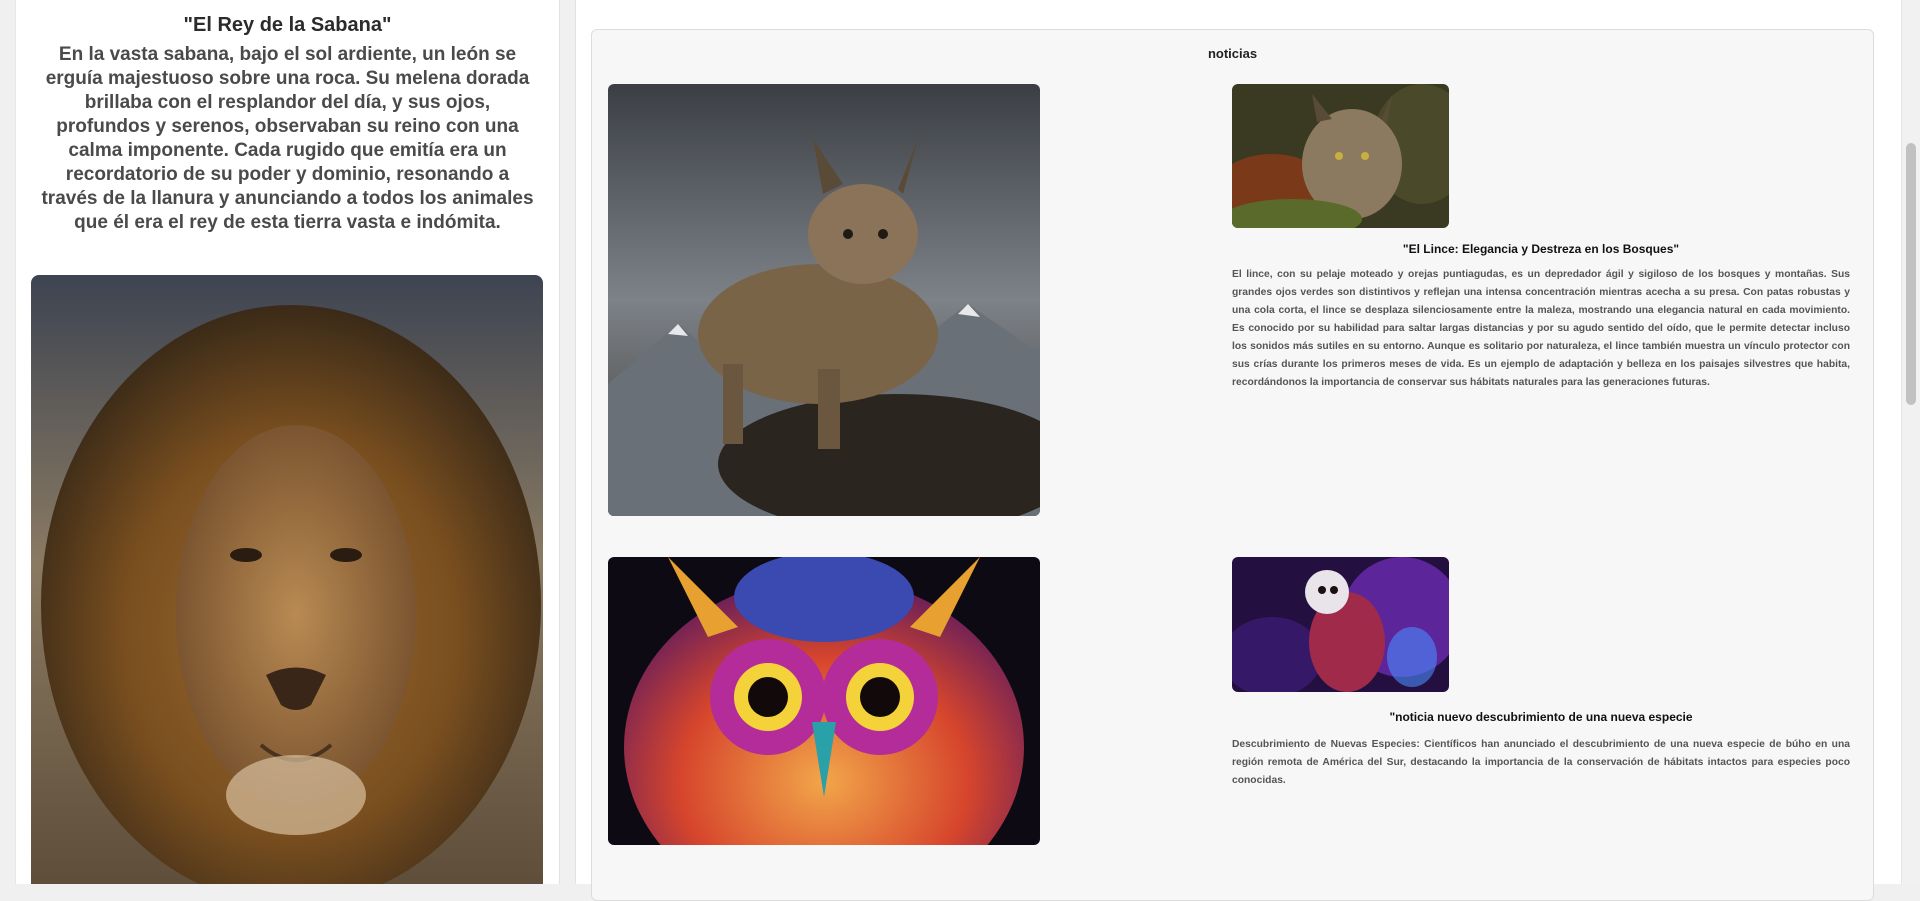 The width and height of the screenshot is (1920, 901). Describe the element at coordinates (287, 25) in the screenshot. I see `story-title: "El Rey de la Sabana"` at that location.